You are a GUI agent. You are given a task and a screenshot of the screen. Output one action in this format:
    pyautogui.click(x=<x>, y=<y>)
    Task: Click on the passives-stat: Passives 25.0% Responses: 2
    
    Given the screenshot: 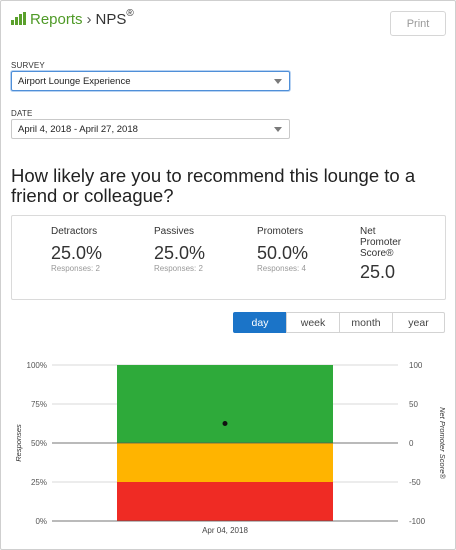 What is the action you would take?
    pyautogui.click(x=179, y=249)
    